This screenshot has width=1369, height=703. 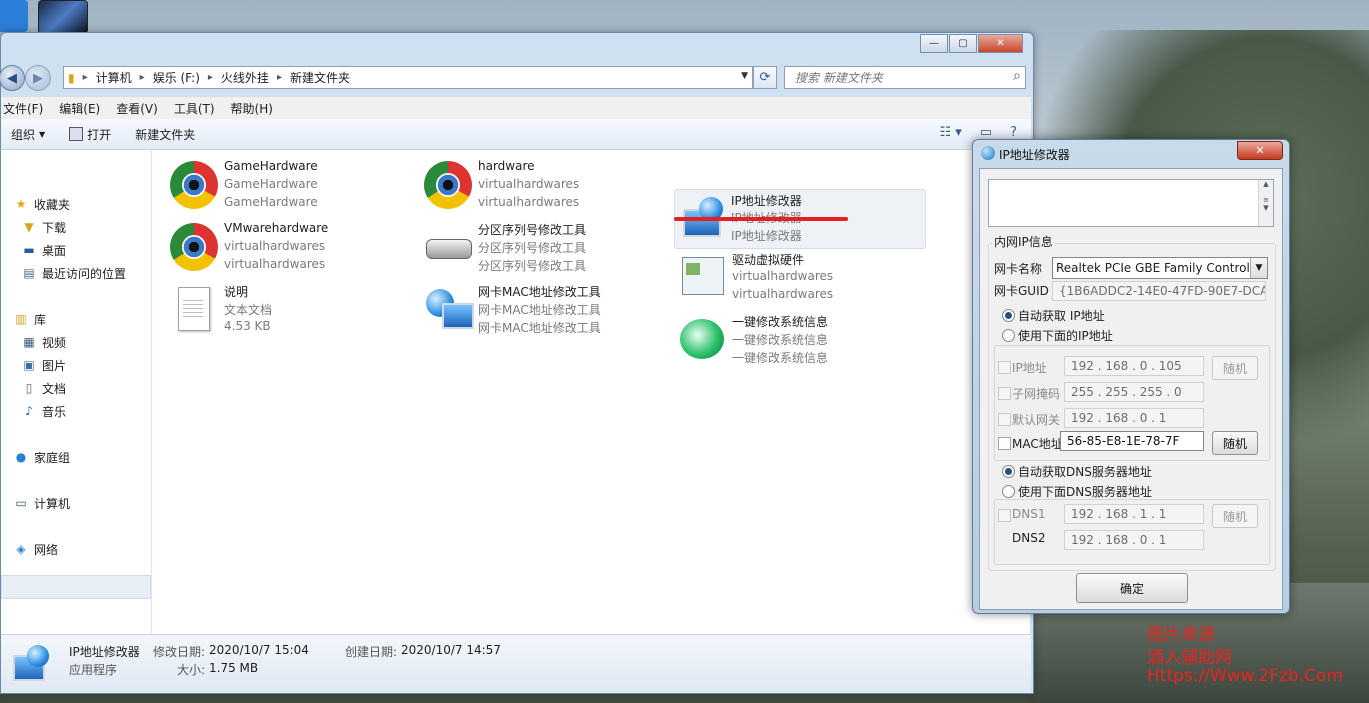 I want to click on nic-label: 网卡名称, so click(x=1018, y=269).